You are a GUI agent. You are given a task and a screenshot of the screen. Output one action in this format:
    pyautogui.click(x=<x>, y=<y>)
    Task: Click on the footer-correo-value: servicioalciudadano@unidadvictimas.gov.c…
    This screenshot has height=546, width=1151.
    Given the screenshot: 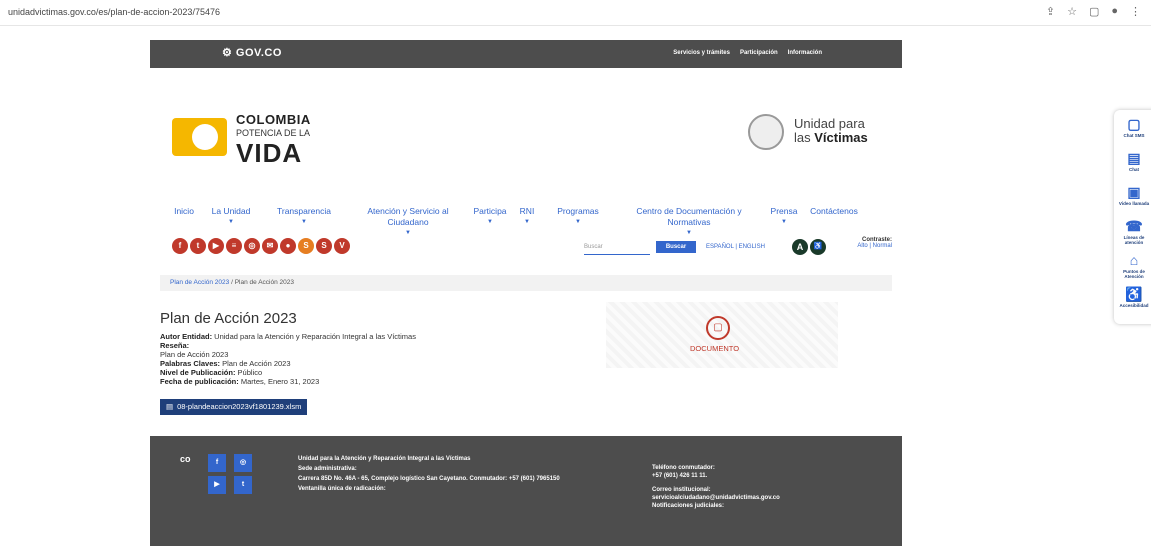 What is the action you would take?
    pyautogui.click(x=772, y=498)
    